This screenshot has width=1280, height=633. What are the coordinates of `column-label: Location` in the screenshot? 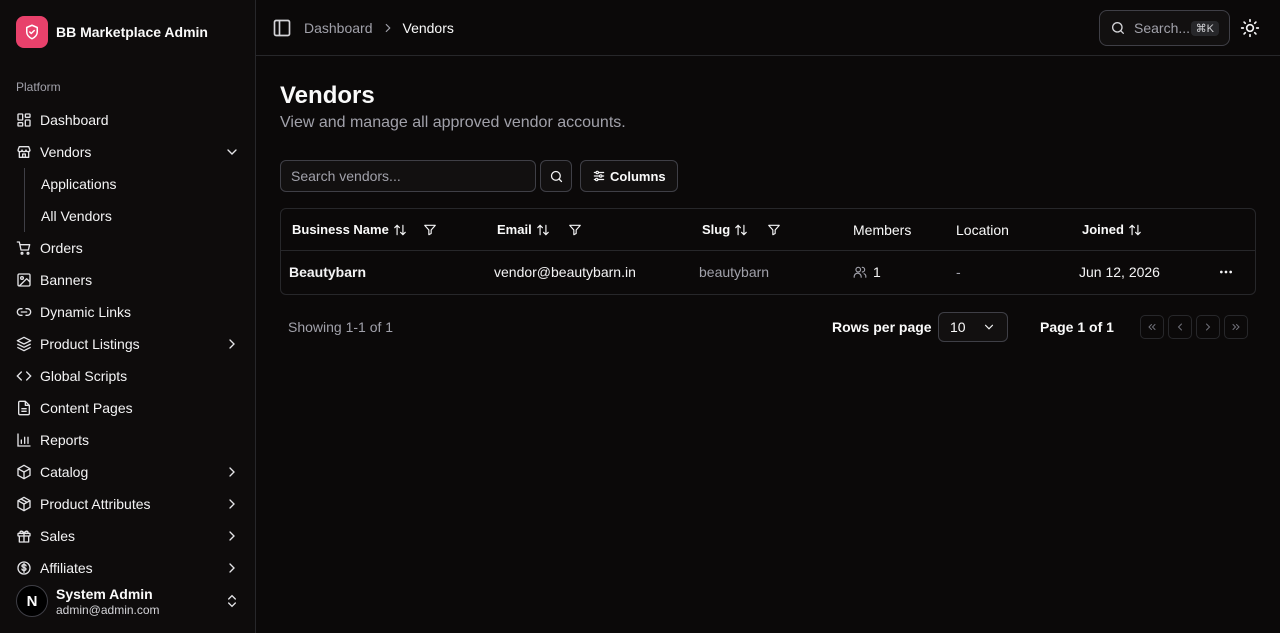 It's located at (982, 229).